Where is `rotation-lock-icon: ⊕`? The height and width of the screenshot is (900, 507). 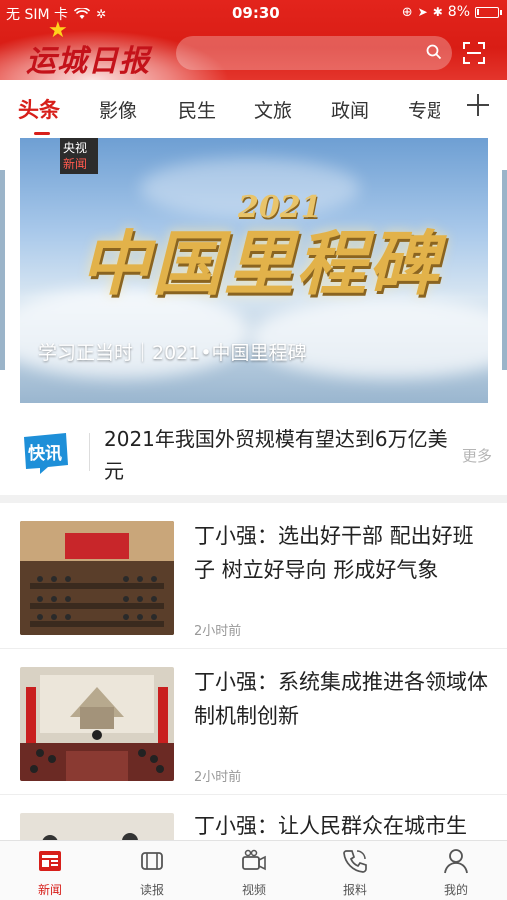
rotation-lock-icon: ⊕ is located at coordinates (407, 12).